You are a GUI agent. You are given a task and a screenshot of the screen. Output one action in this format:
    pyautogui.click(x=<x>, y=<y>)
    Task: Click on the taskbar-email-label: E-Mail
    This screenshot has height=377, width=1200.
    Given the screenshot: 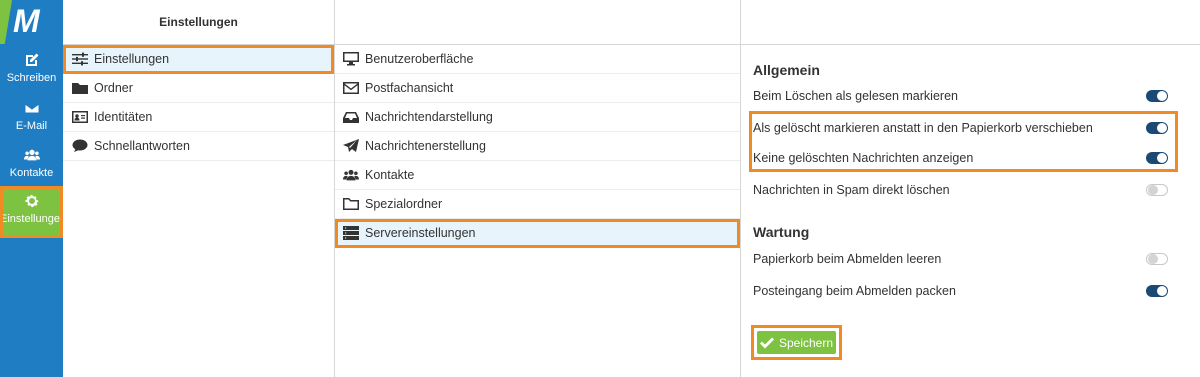 What is the action you would take?
    pyautogui.click(x=31, y=126)
    